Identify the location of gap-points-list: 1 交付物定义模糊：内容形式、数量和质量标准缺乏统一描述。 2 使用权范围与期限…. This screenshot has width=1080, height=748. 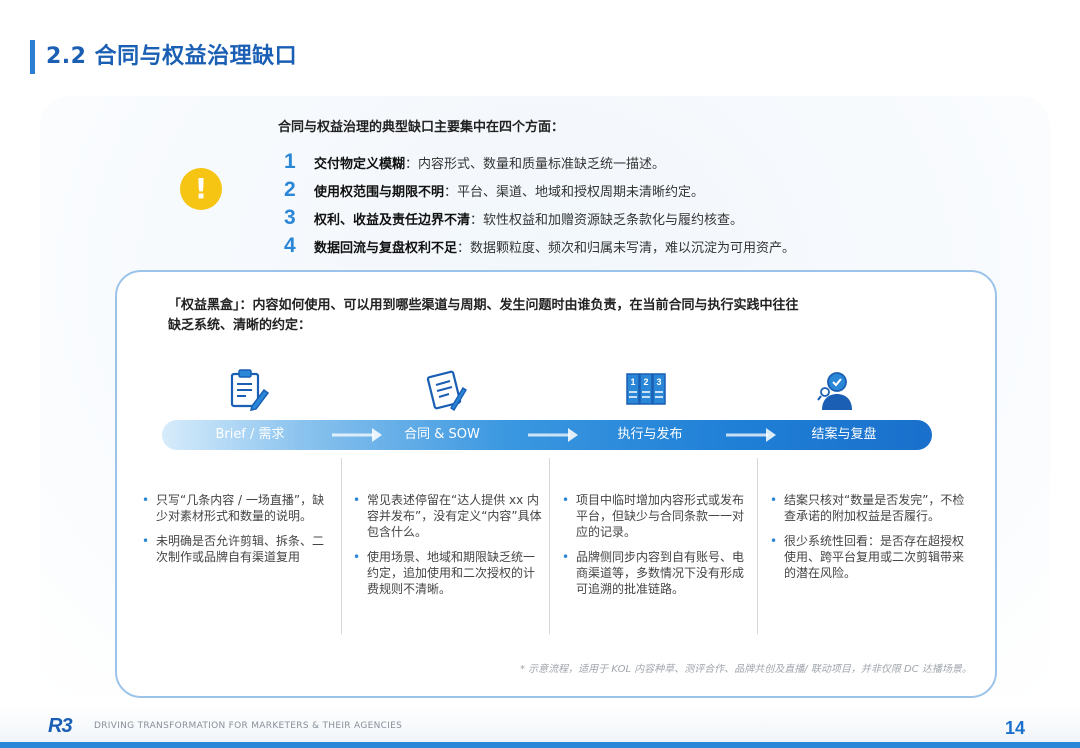
(594, 204).